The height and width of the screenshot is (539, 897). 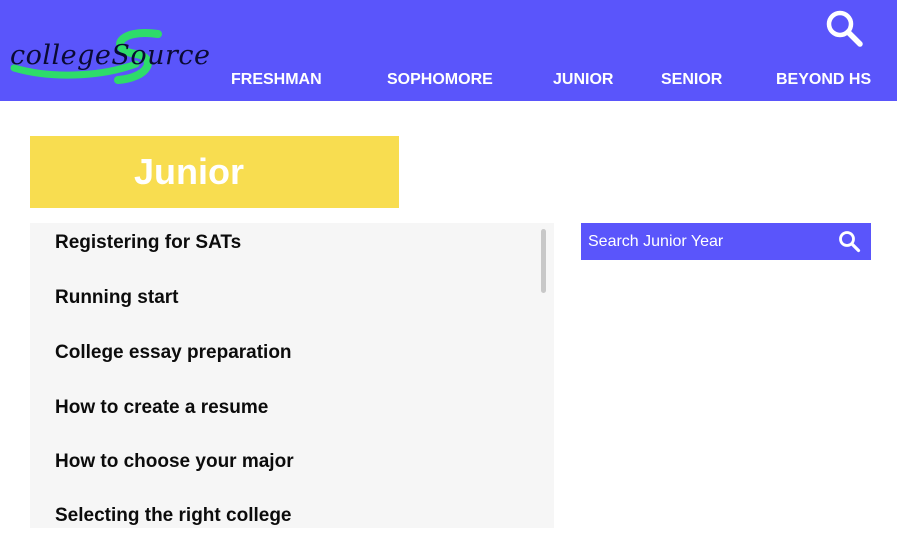 What do you see at coordinates (543, 261) in the screenshot?
I see `scrollbar-thumb` at bounding box center [543, 261].